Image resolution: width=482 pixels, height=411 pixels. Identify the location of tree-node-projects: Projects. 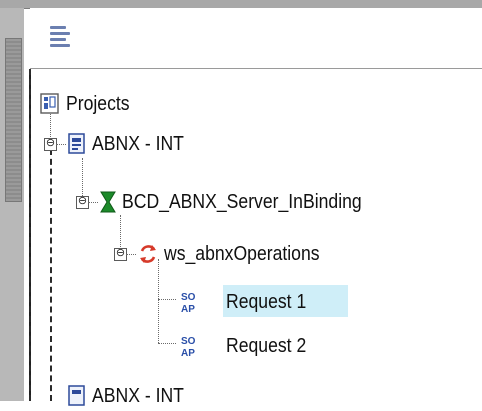
(89, 104).